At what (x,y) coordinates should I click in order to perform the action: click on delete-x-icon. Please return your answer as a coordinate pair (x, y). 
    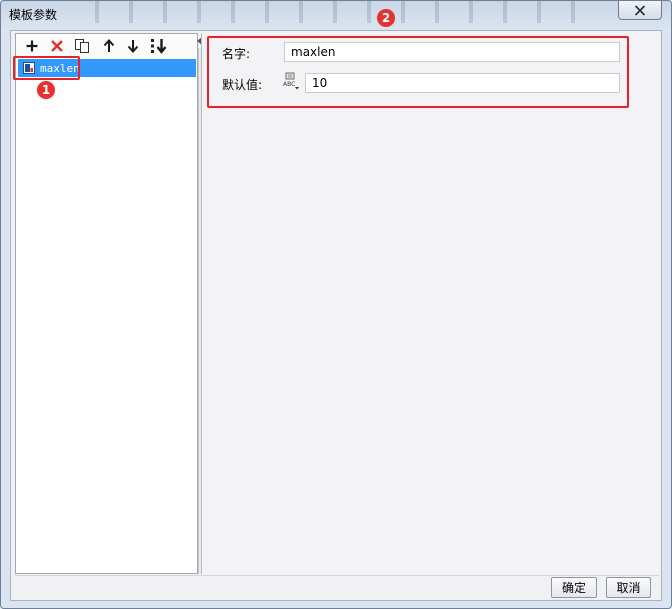
    Looking at the image, I should click on (57, 46).